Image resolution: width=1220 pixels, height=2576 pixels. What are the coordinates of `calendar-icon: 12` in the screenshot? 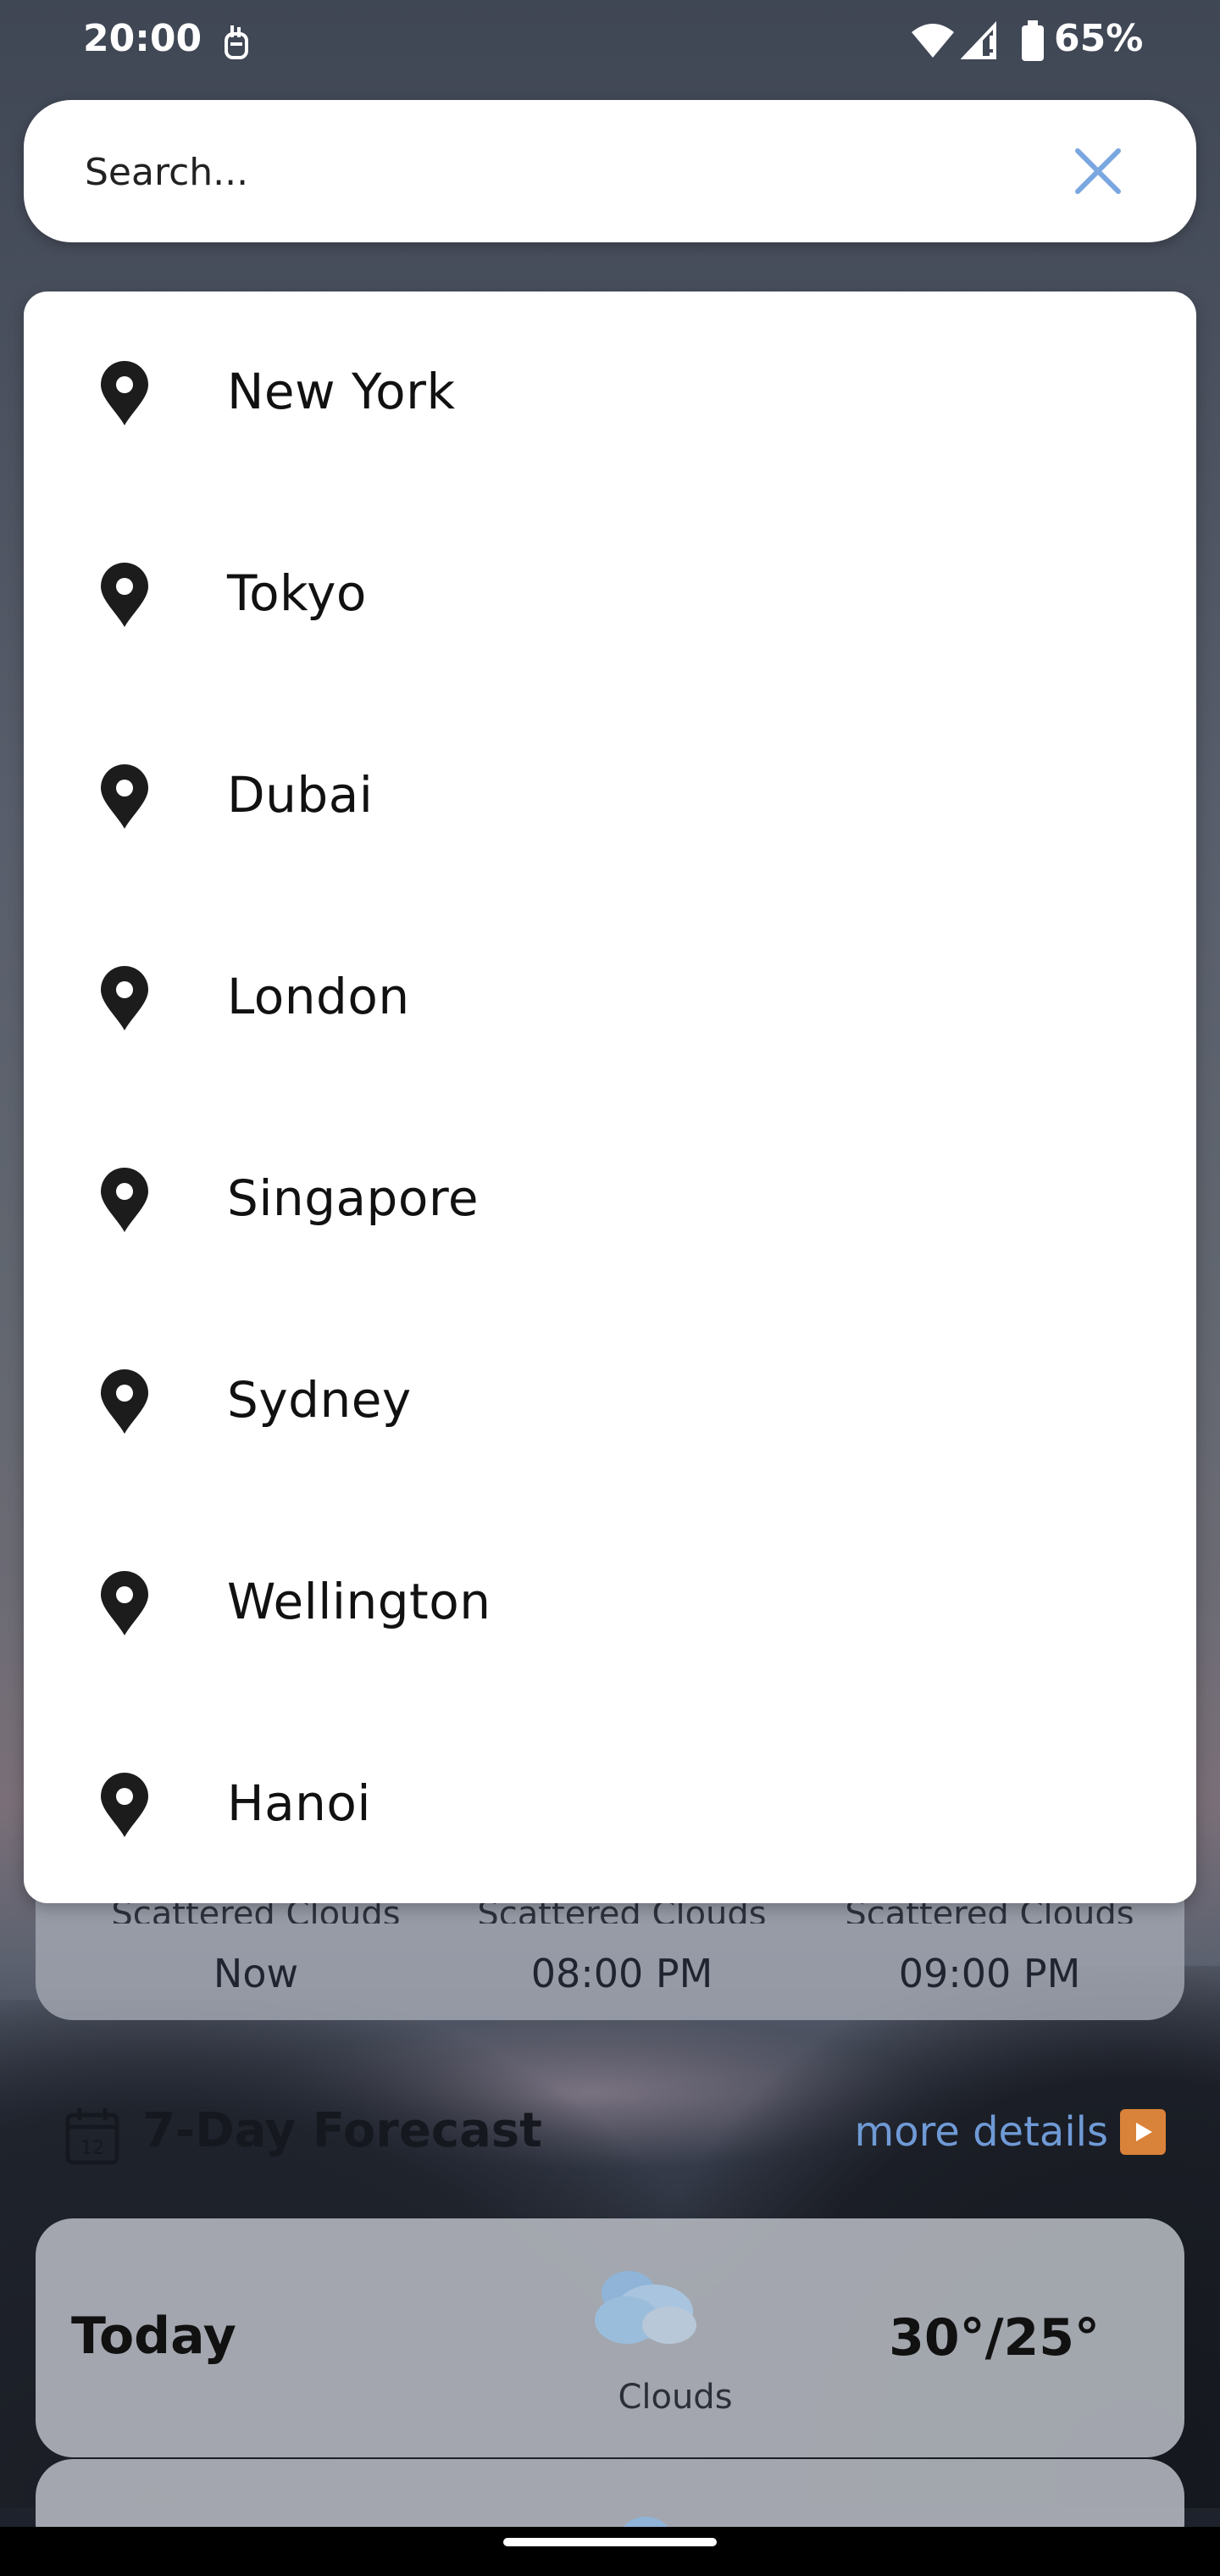 It's located at (92, 2138).